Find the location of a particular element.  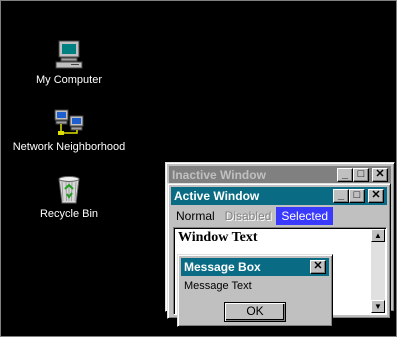

recycle-bin-icon is located at coordinates (69, 190).